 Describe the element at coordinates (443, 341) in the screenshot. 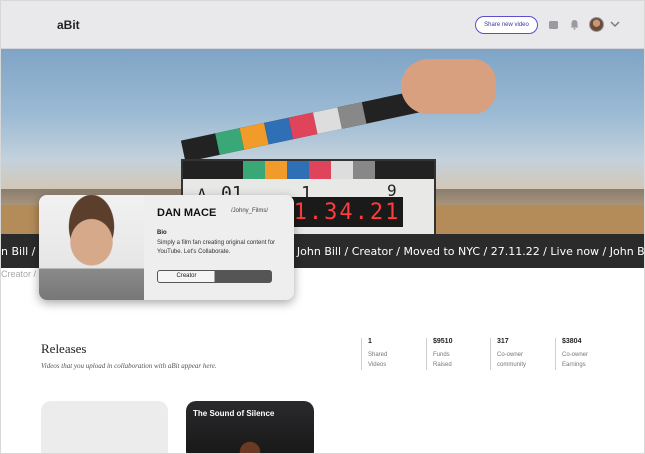

I see `stat-value: $9510` at that location.